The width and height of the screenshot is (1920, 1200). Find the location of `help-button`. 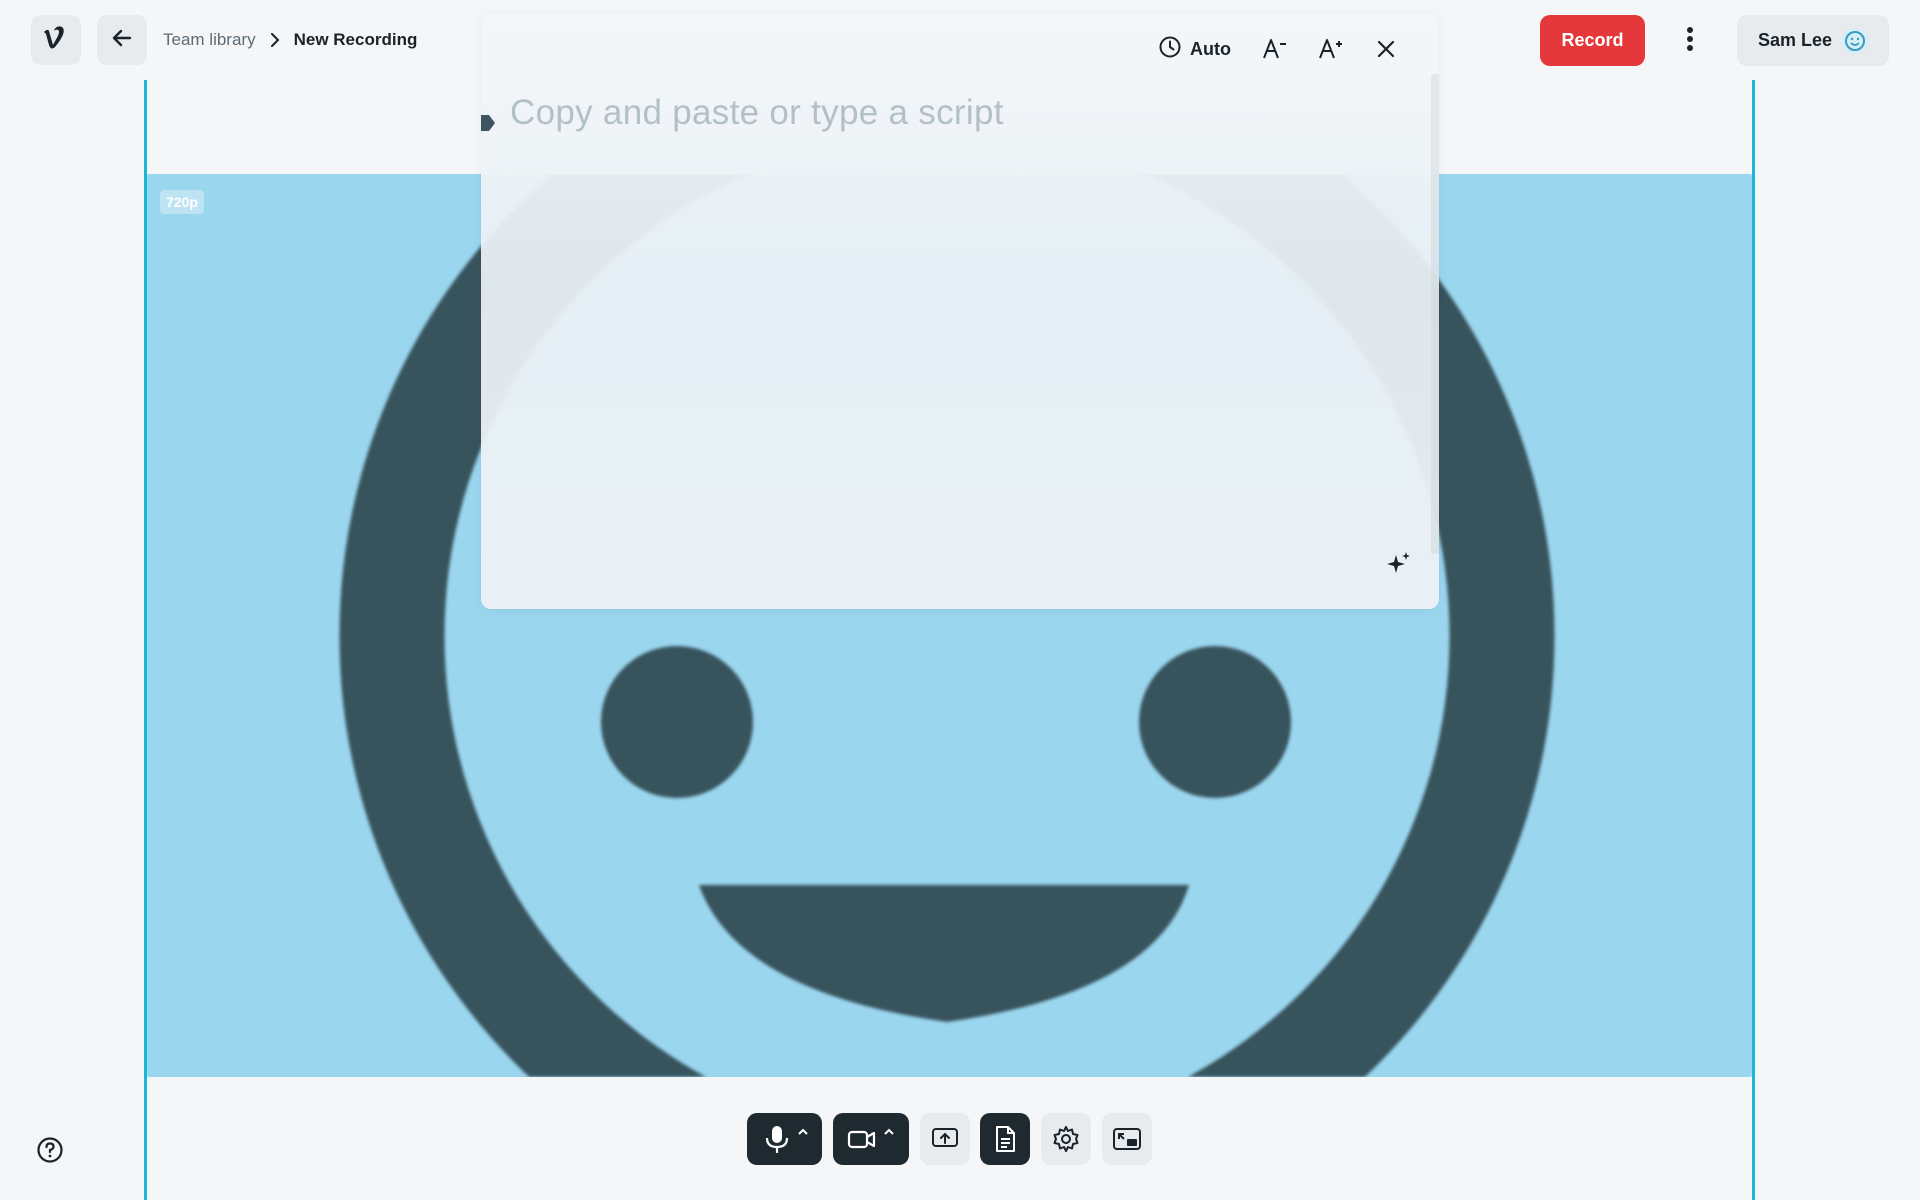

help-button is located at coordinates (50, 1150).